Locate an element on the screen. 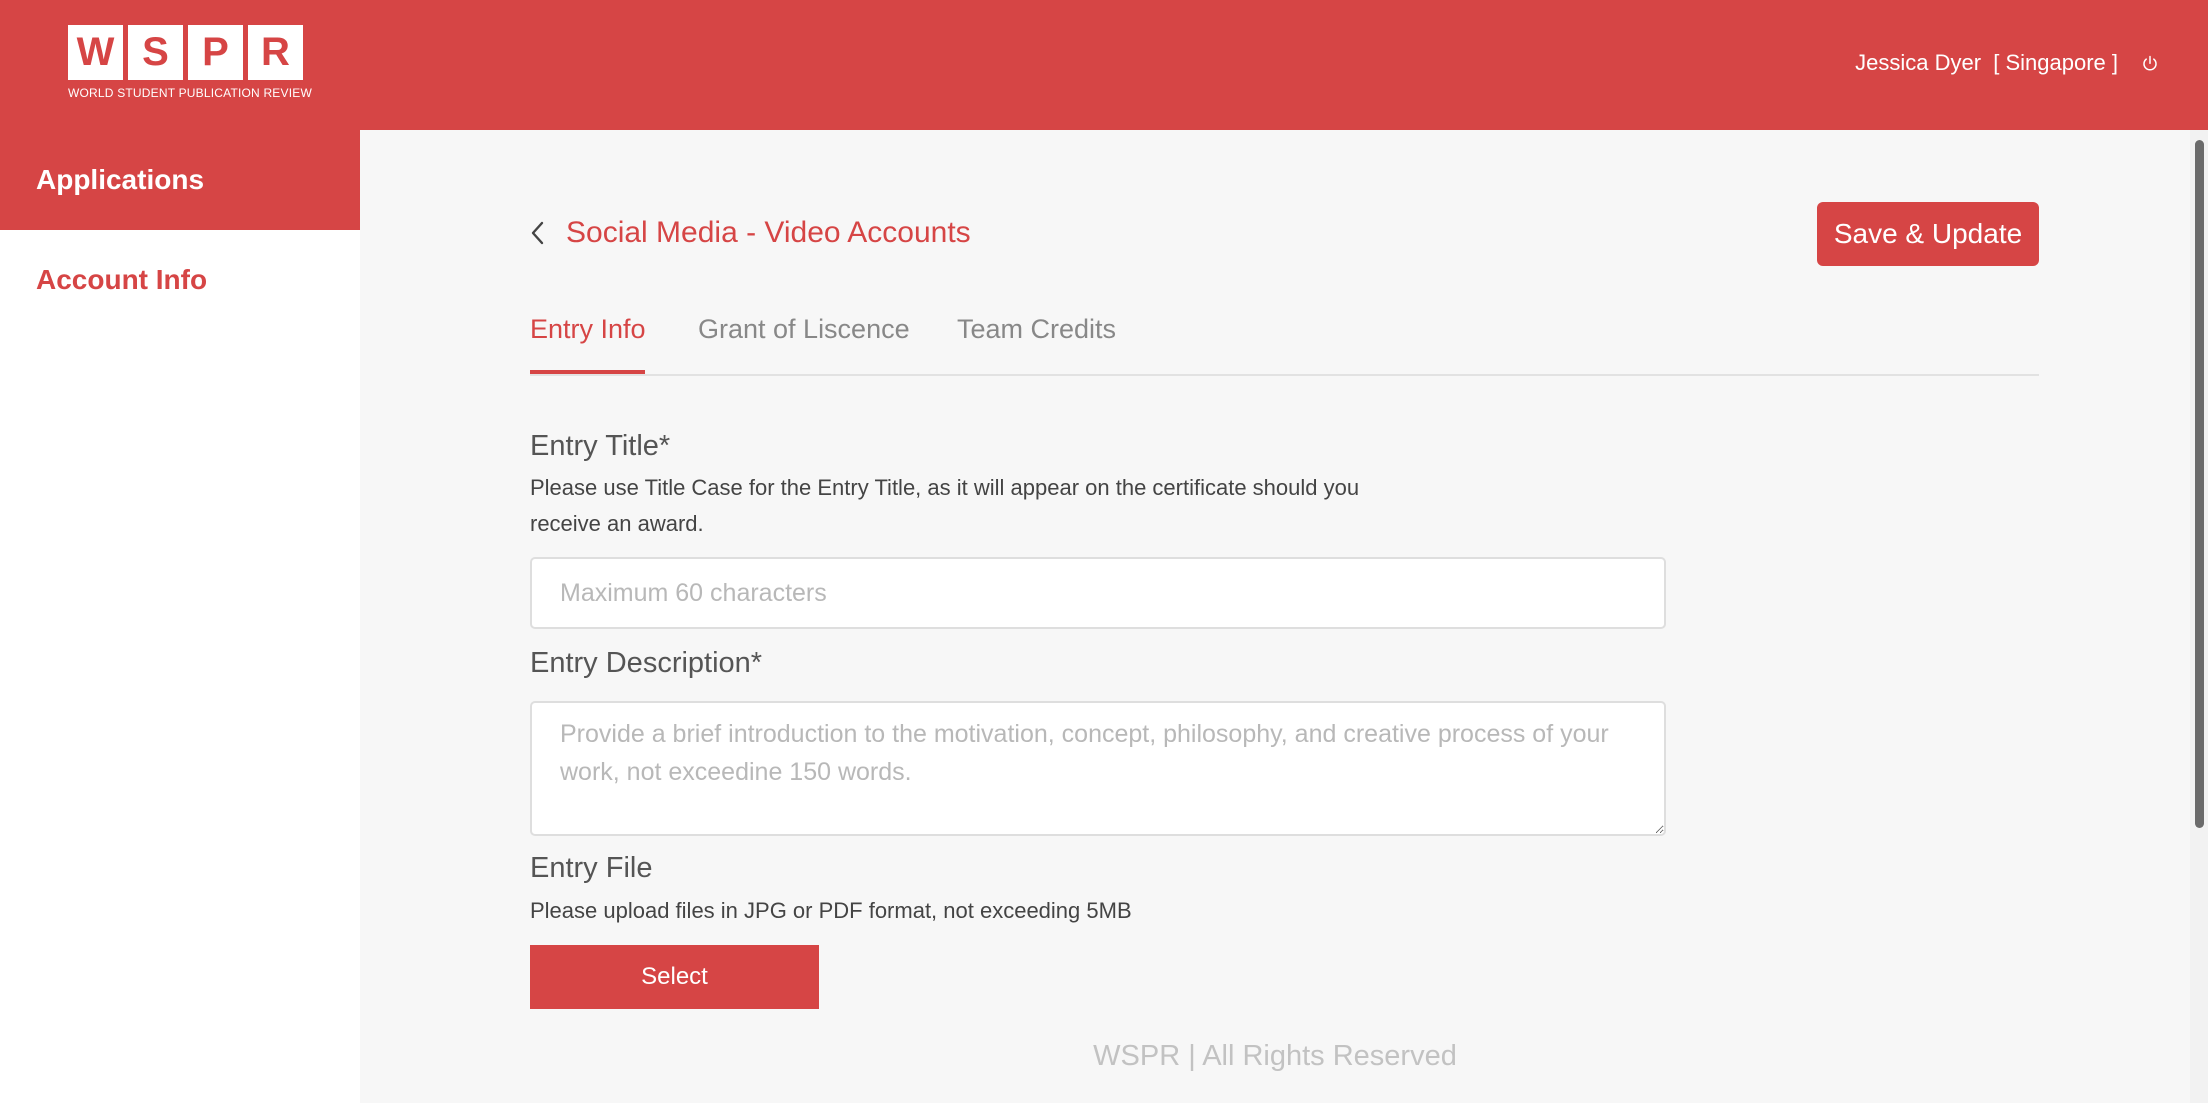 The image size is (2208, 1103). entry-file-label: Entry File is located at coordinates (591, 868).